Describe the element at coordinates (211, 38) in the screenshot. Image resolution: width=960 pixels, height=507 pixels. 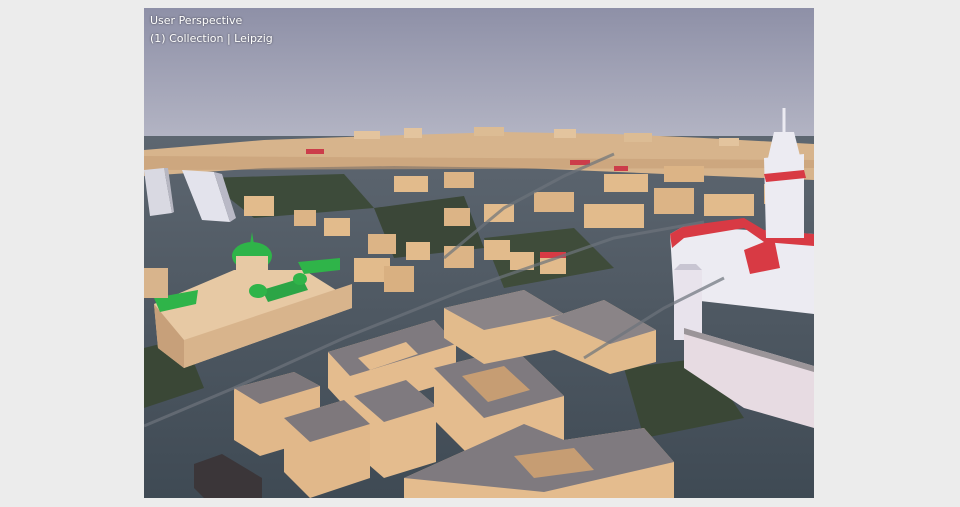
I see `collection-info-label: (1) Collection | Leipzig` at that location.